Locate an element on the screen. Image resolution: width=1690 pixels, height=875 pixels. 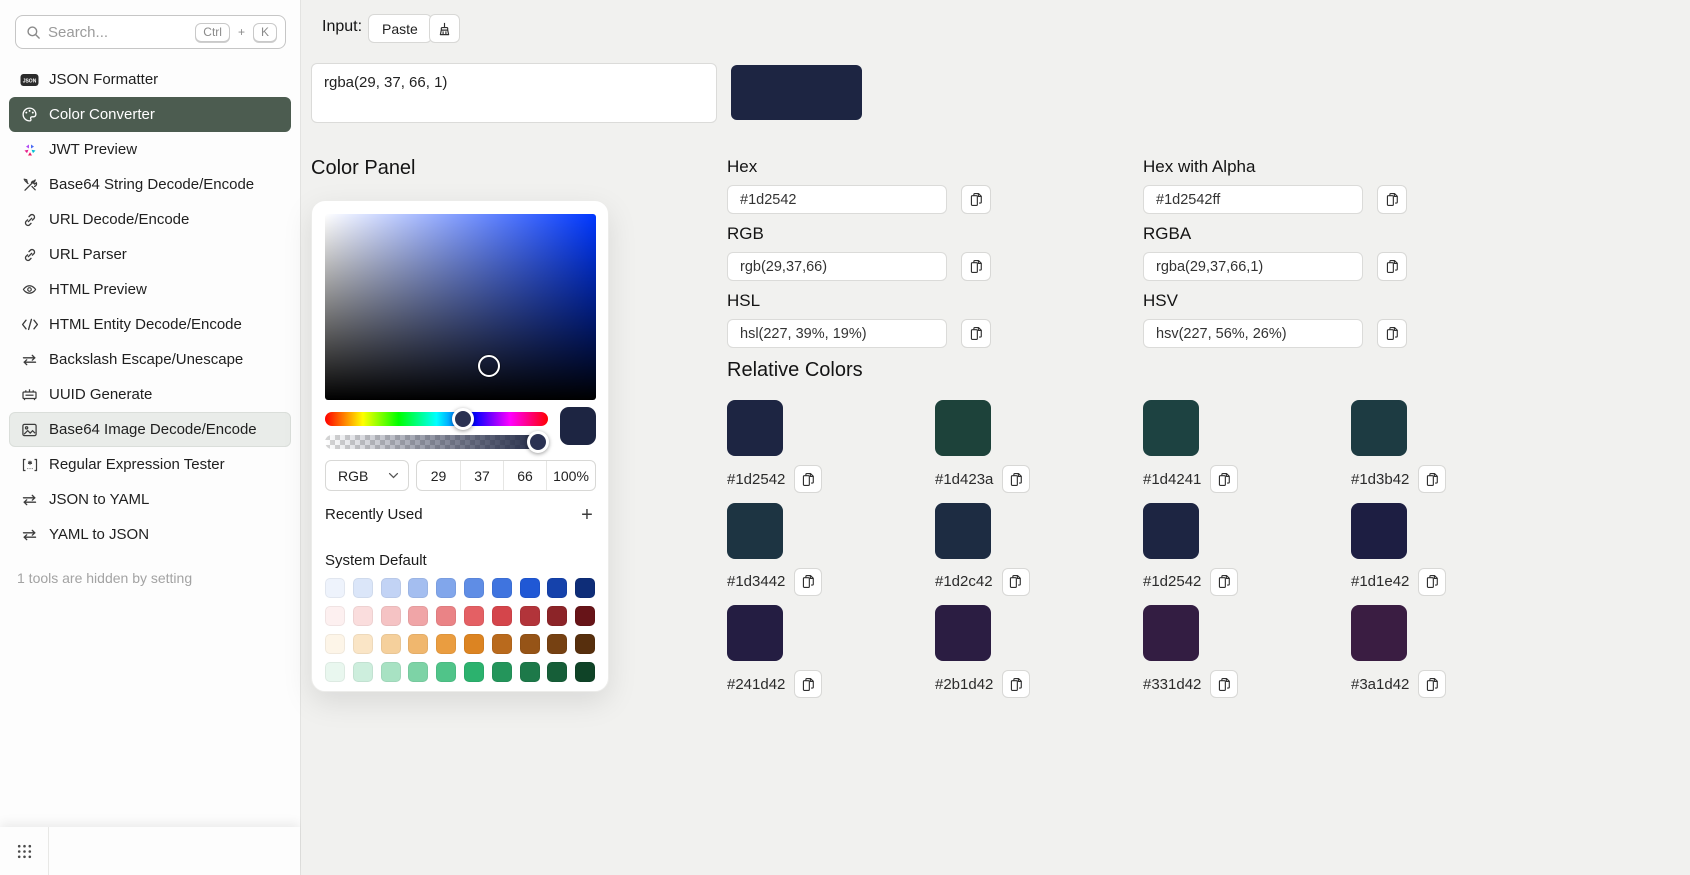
search-input is located at coordinates (118, 32).